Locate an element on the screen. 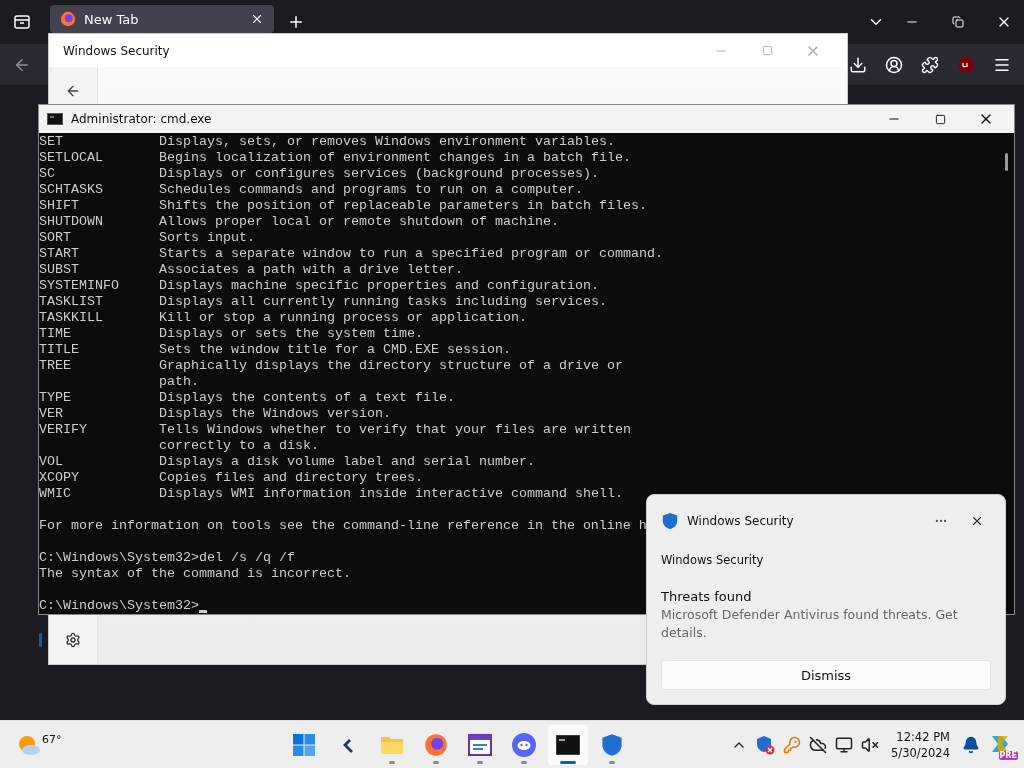 The image size is (1024, 768). browser-tab: New Tab is located at coordinates (162, 19).